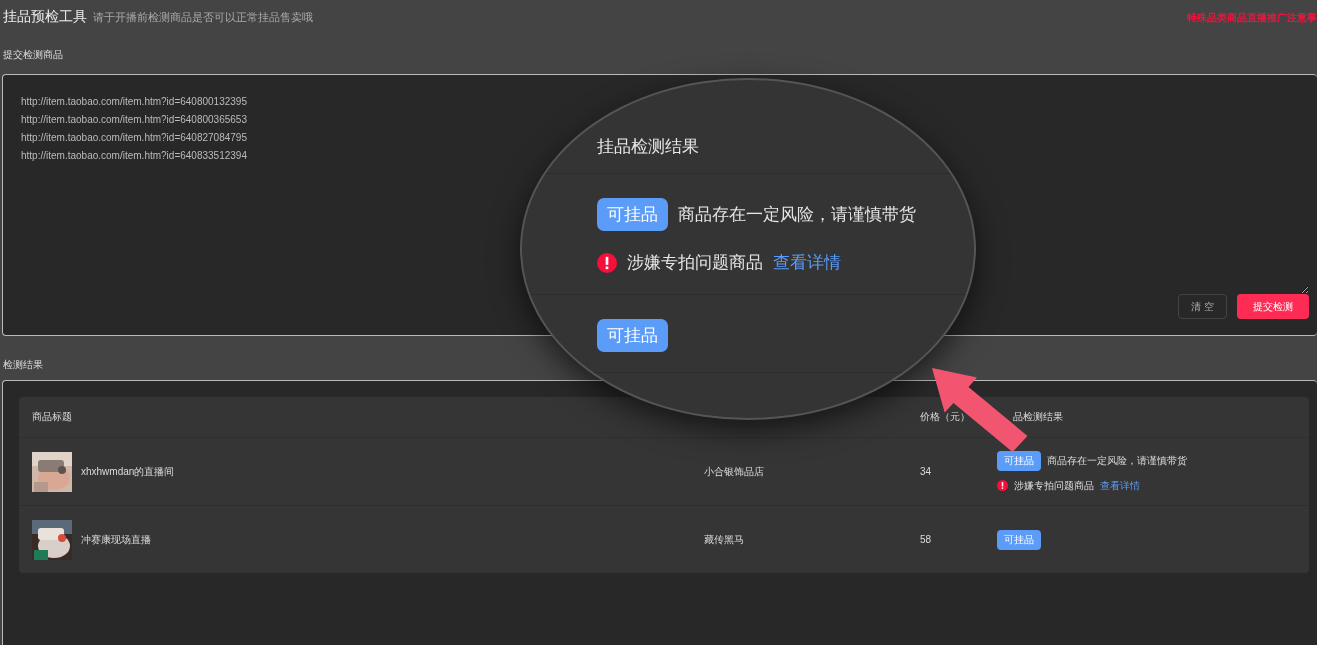  What do you see at coordinates (128, 471) in the screenshot?
I see `table-cell: xhxhwmdan的直播间` at bounding box center [128, 471].